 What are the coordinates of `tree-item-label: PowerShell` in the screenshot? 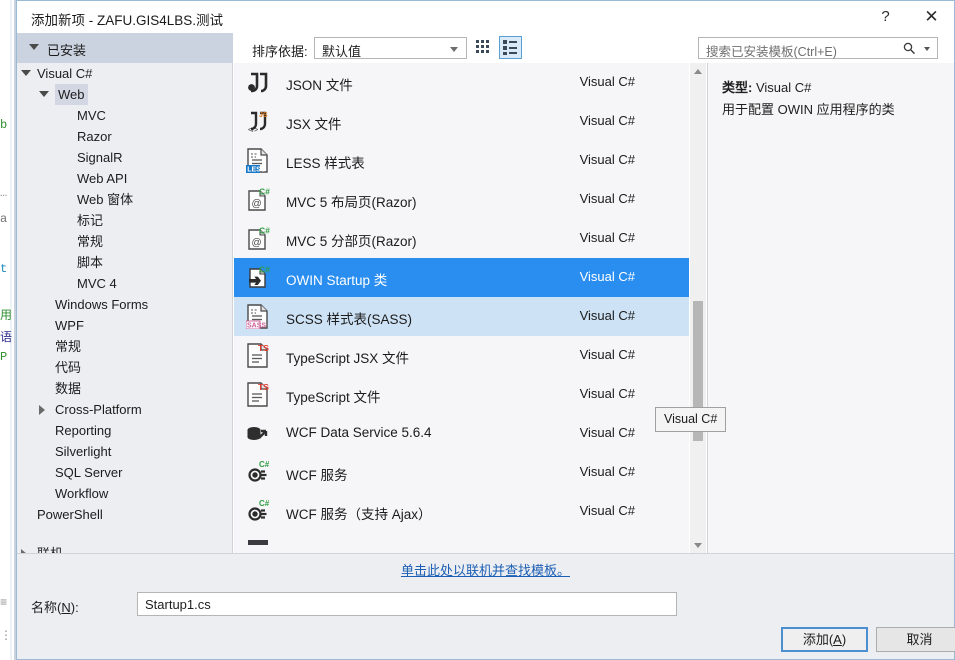 It's located at (70, 514).